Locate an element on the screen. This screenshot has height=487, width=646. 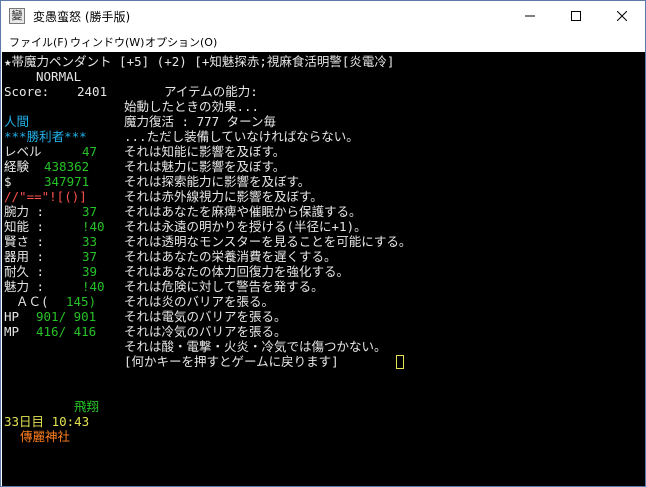
desc-line: それは知能に影響を及ぼす。 is located at coordinates (205, 151).